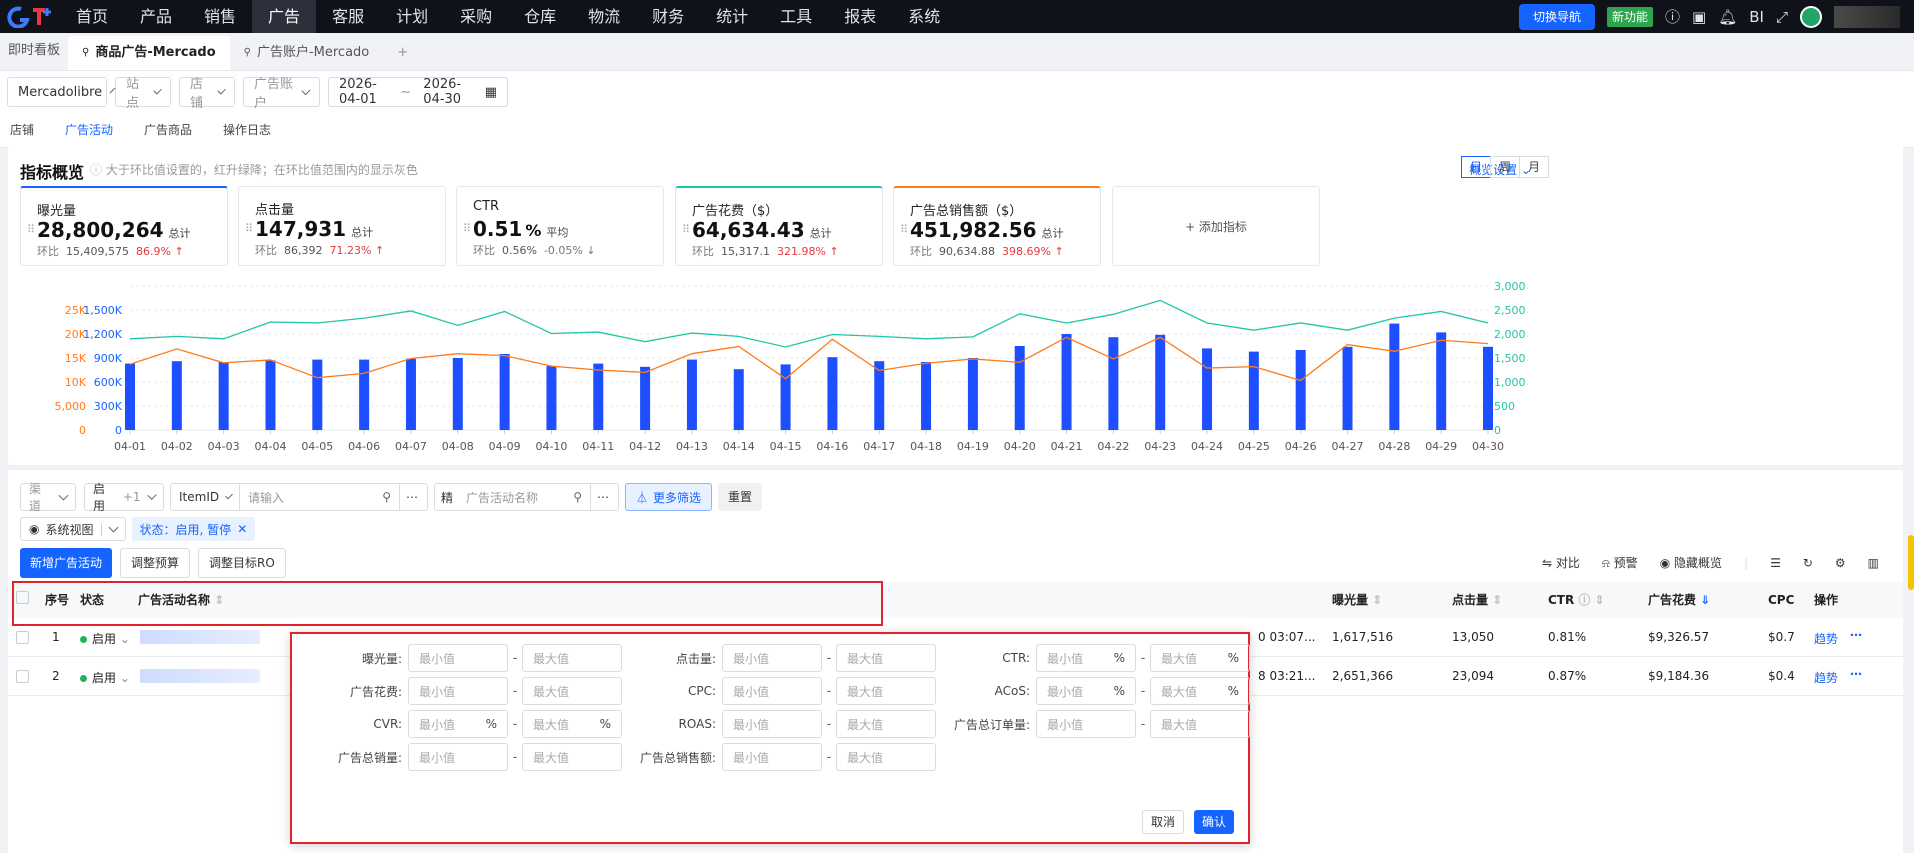 This screenshot has height=853, width=1914. I want to click on subtab-item: 广告活动, so click(89, 130).